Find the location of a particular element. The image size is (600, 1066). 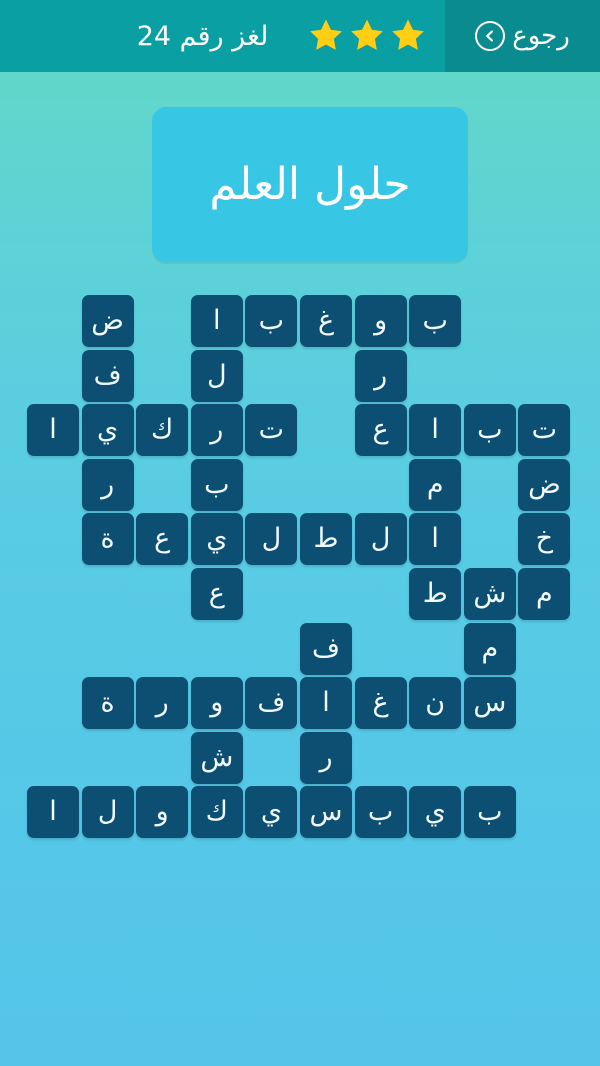

letter-tile-text: س is located at coordinates (326, 812).